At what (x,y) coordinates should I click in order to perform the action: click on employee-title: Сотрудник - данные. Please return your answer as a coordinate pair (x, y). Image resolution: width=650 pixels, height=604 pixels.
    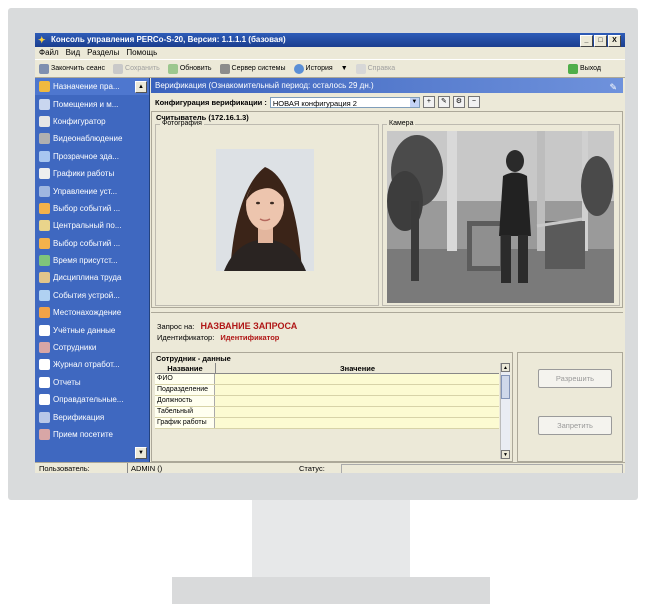
    Looking at the image, I should click on (193, 358).